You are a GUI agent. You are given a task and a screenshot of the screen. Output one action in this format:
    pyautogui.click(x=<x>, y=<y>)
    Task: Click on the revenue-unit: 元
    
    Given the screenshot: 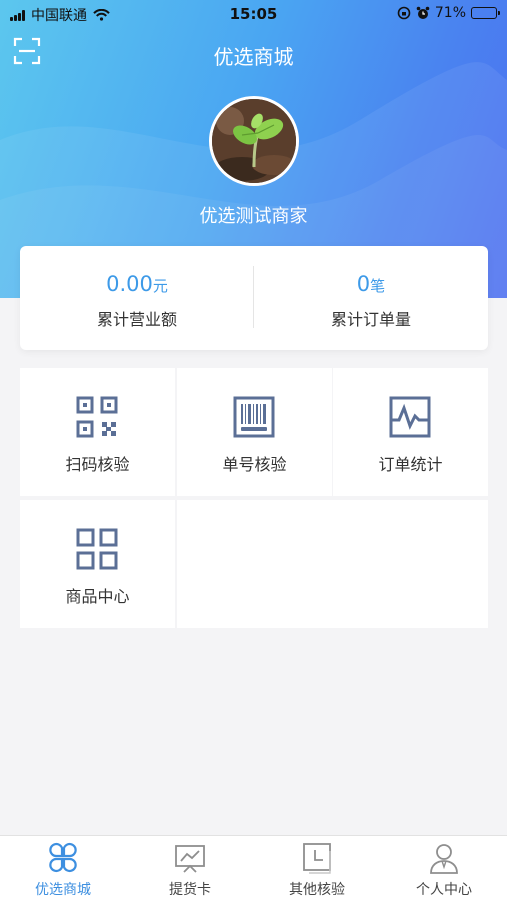 What is the action you would take?
    pyautogui.click(x=160, y=286)
    